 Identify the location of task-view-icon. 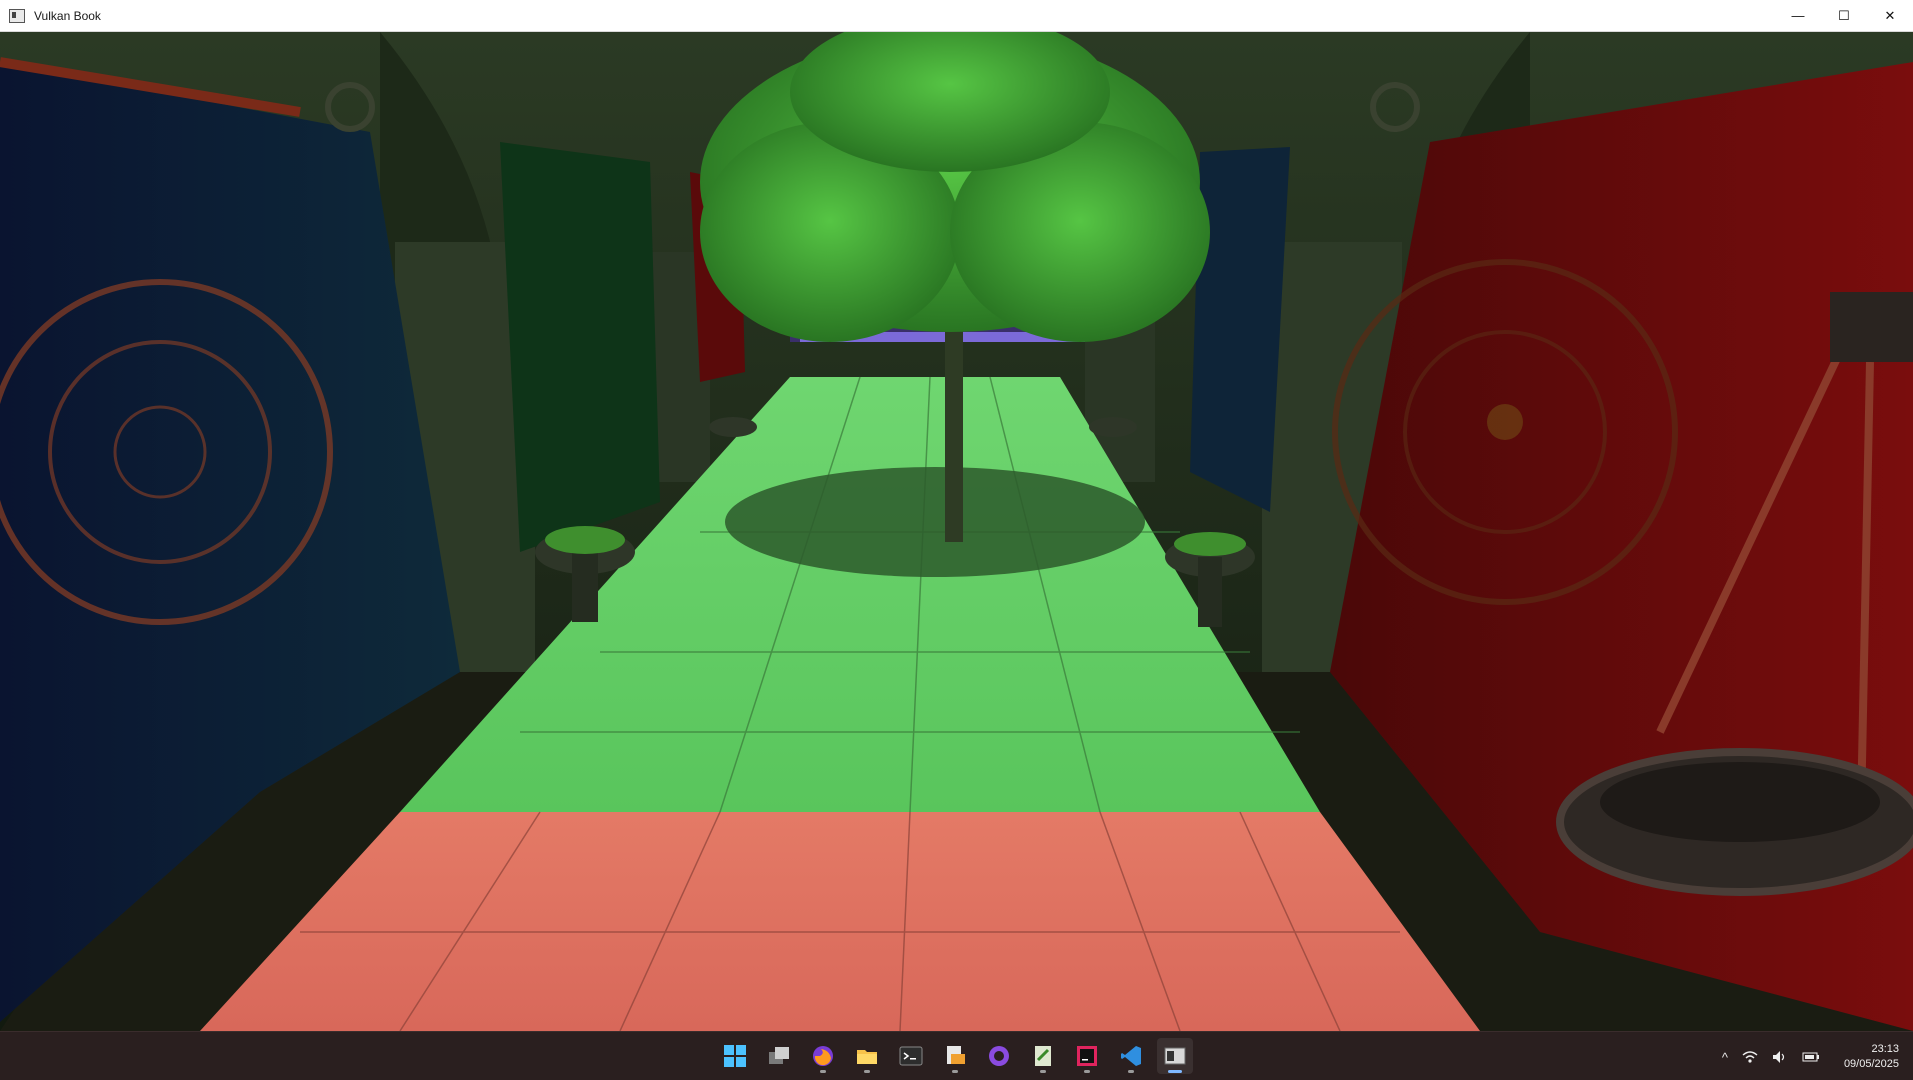
(779, 1055).